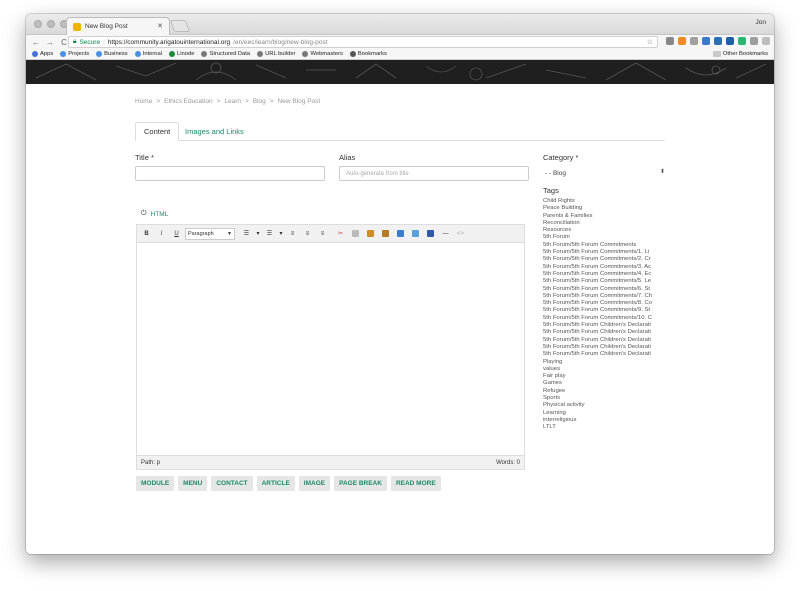 This screenshot has height=591, width=800. What do you see at coordinates (605, 259) in the screenshot?
I see `tag-option: 5th Forum/5th Forum Commitments/2. Cr` at bounding box center [605, 259].